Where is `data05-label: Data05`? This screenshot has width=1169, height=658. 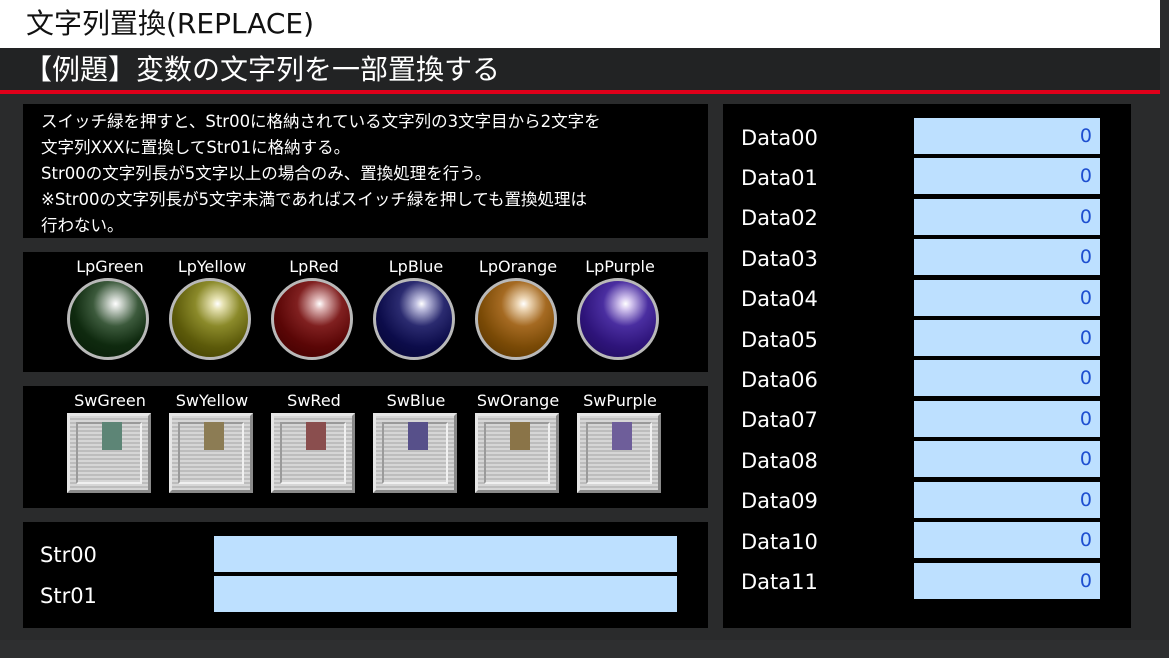 data05-label: Data05 is located at coordinates (779, 340).